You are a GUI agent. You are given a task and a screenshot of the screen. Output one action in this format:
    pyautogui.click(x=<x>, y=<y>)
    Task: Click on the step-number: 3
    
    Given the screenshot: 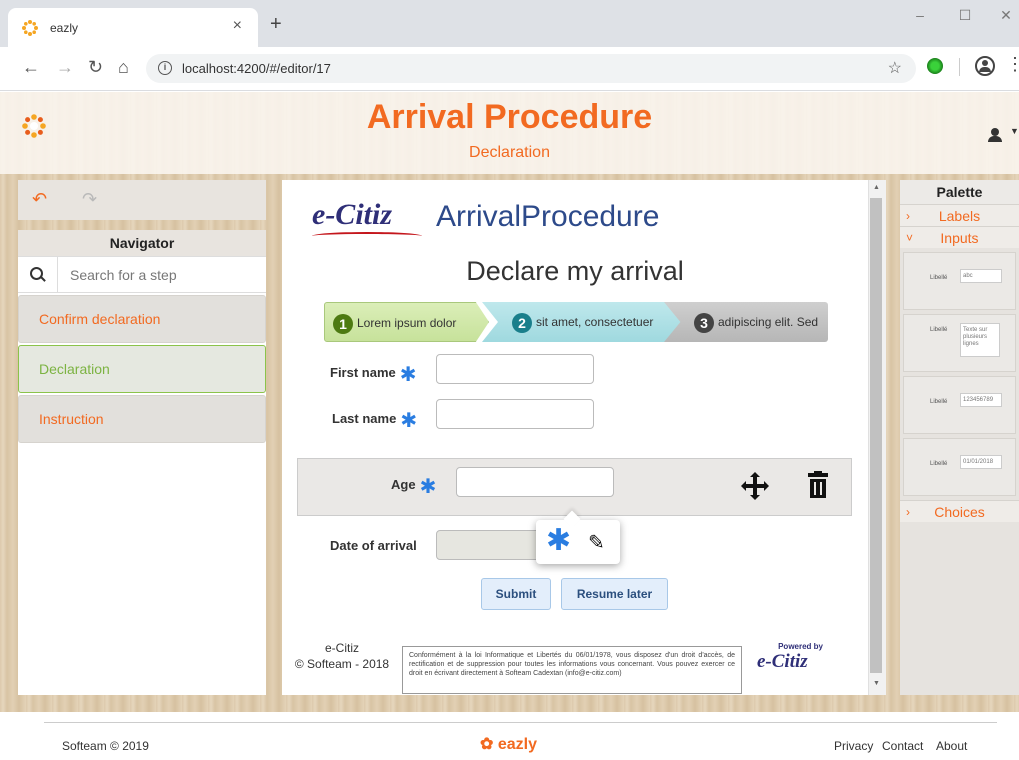 What is the action you would take?
    pyautogui.click(x=704, y=322)
    